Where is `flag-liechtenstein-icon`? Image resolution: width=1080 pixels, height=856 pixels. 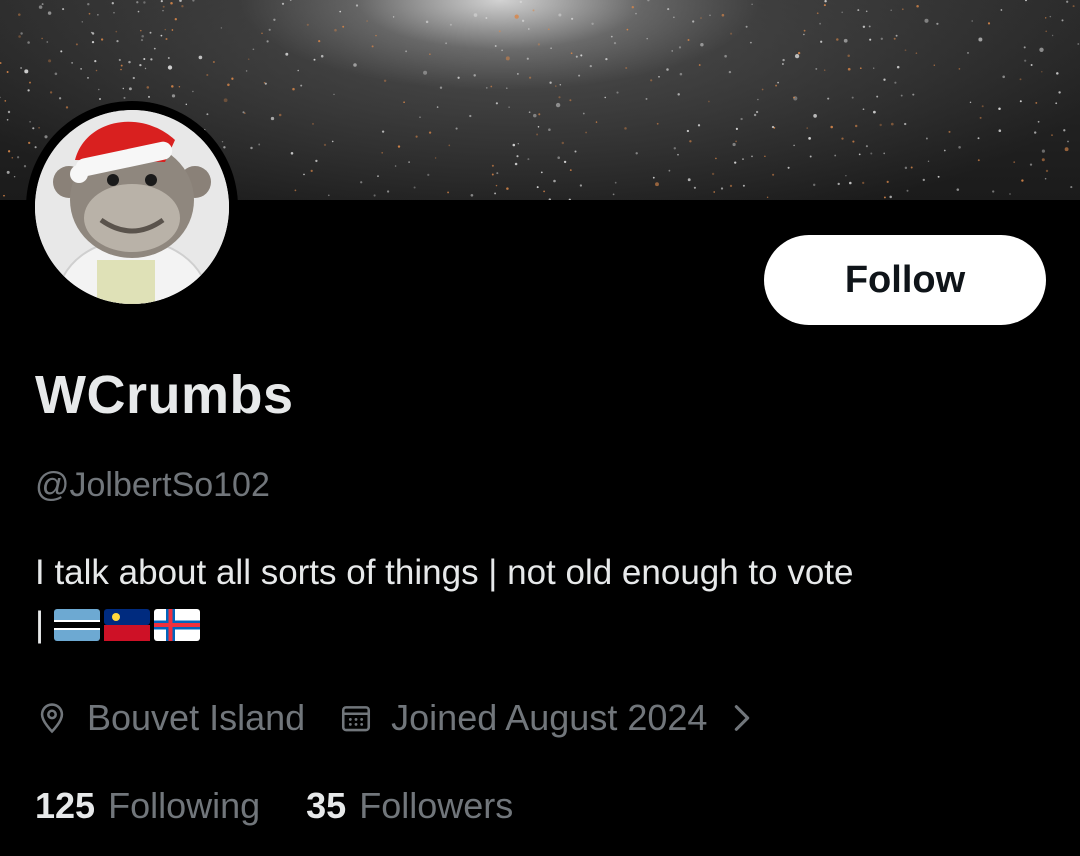 flag-liechtenstein-icon is located at coordinates (127, 625).